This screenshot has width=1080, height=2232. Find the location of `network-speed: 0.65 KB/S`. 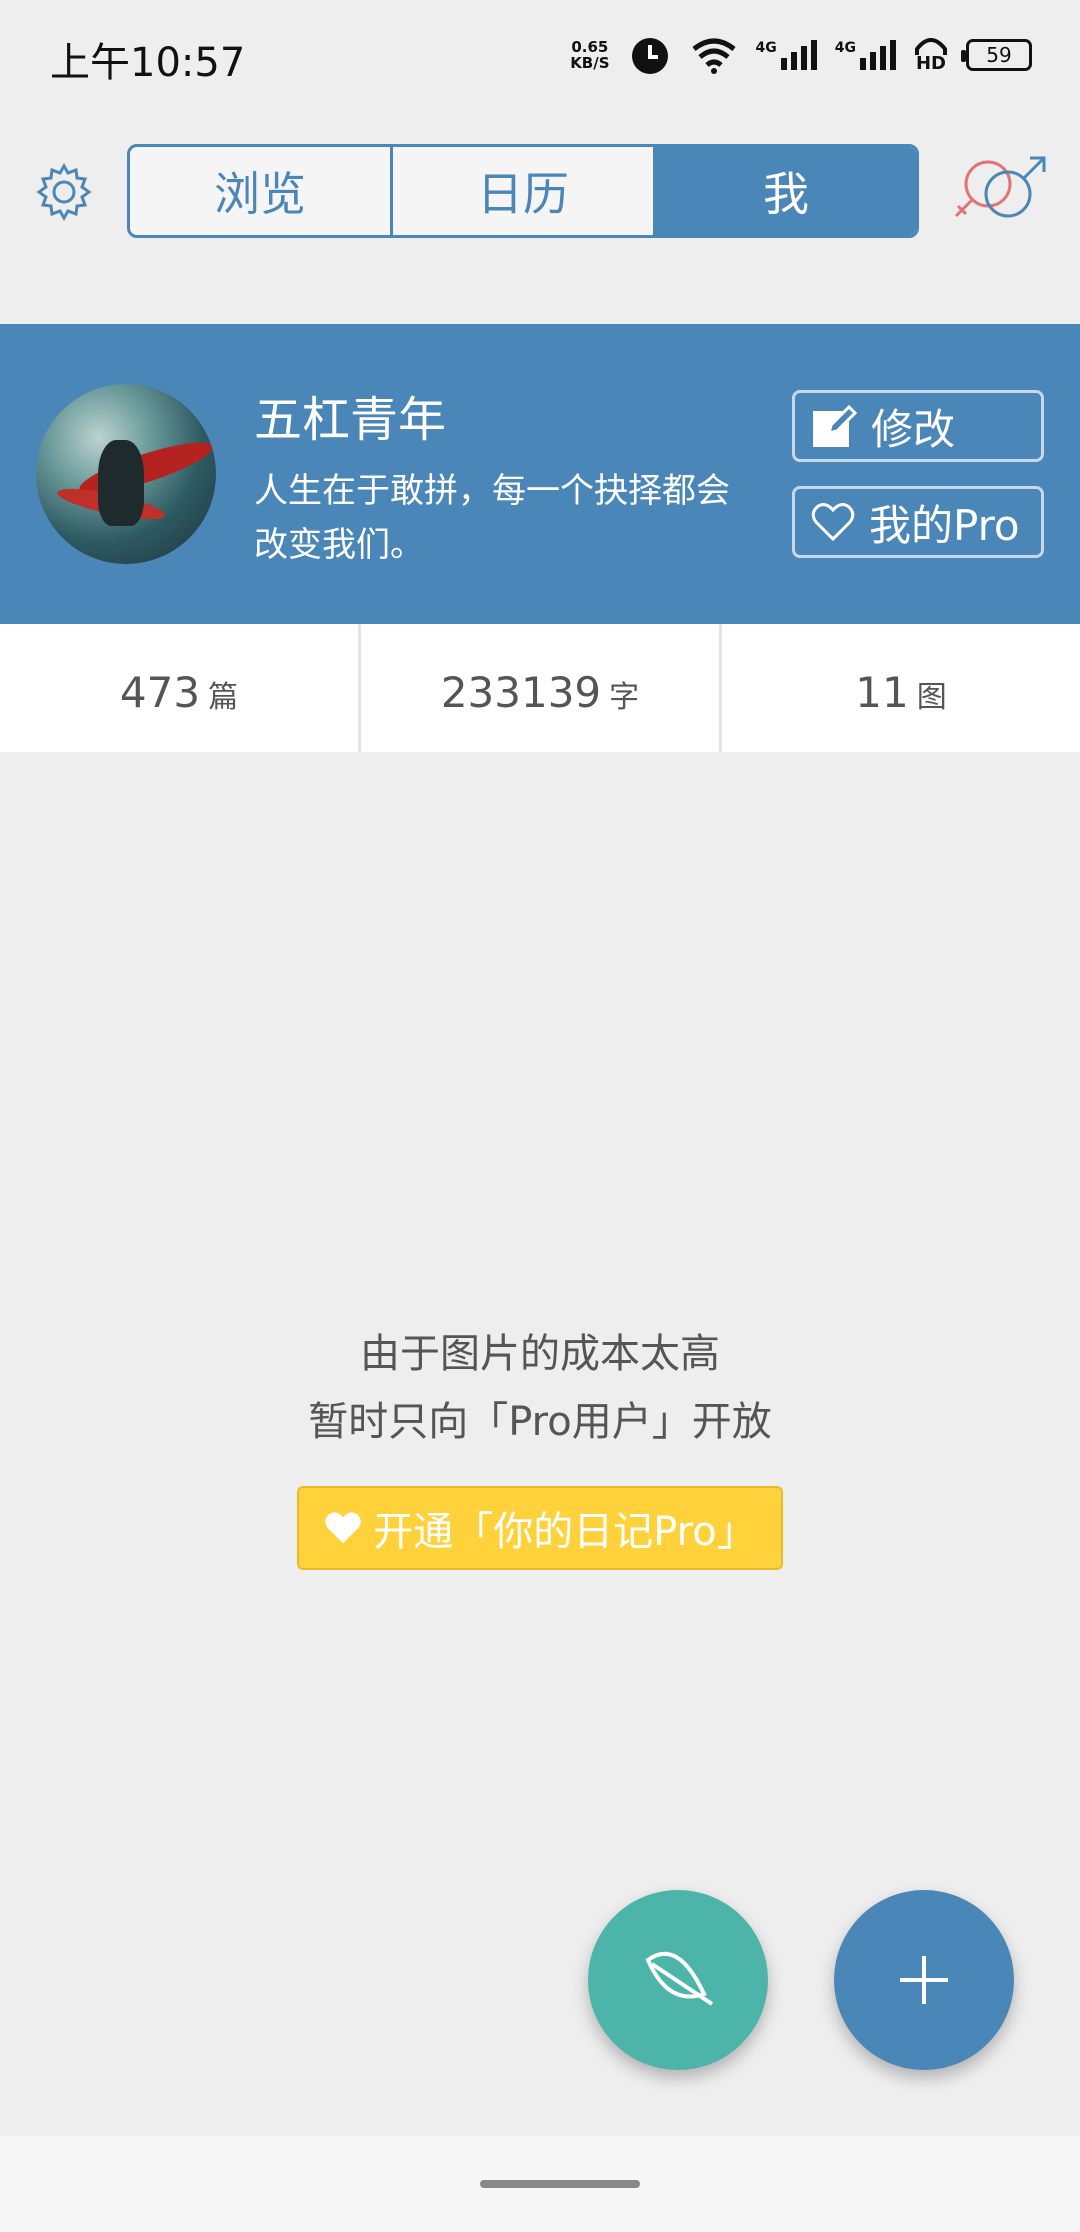

network-speed: 0.65 KB/S is located at coordinates (590, 55).